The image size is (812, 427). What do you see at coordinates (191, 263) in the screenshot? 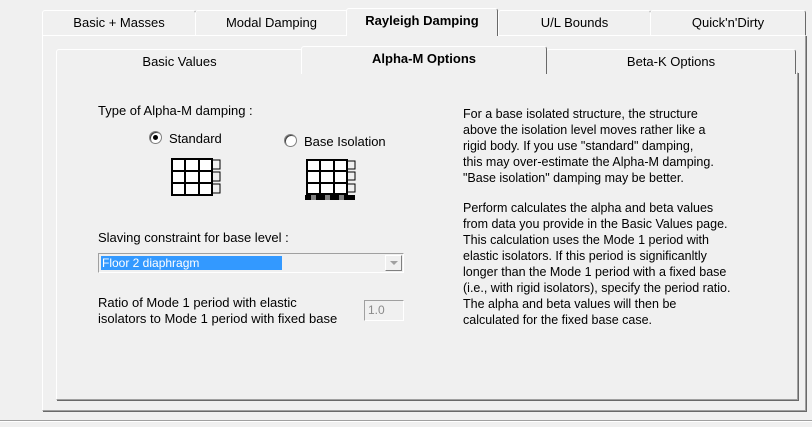
I see `slaving-constraint-value: Floor 2 diaphragm` at bounding box center [191, 263].